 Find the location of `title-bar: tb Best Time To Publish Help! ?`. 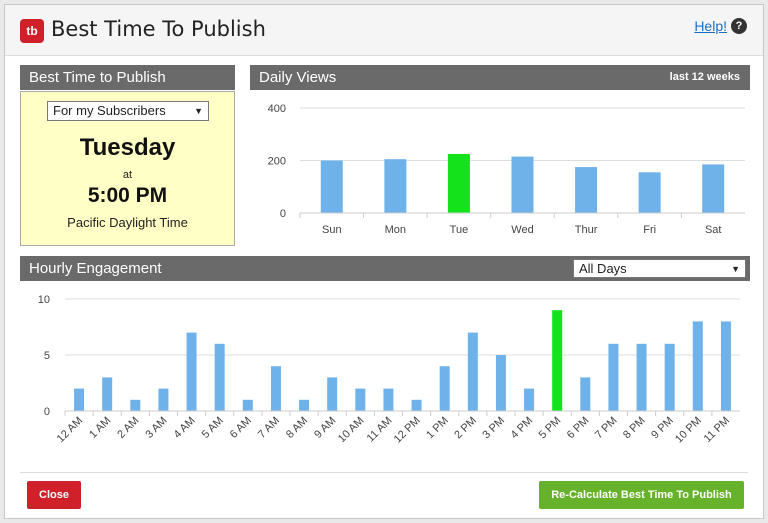

title-bar: tb Best Time To Publish Help! ? is located at coordinates (384, 30).